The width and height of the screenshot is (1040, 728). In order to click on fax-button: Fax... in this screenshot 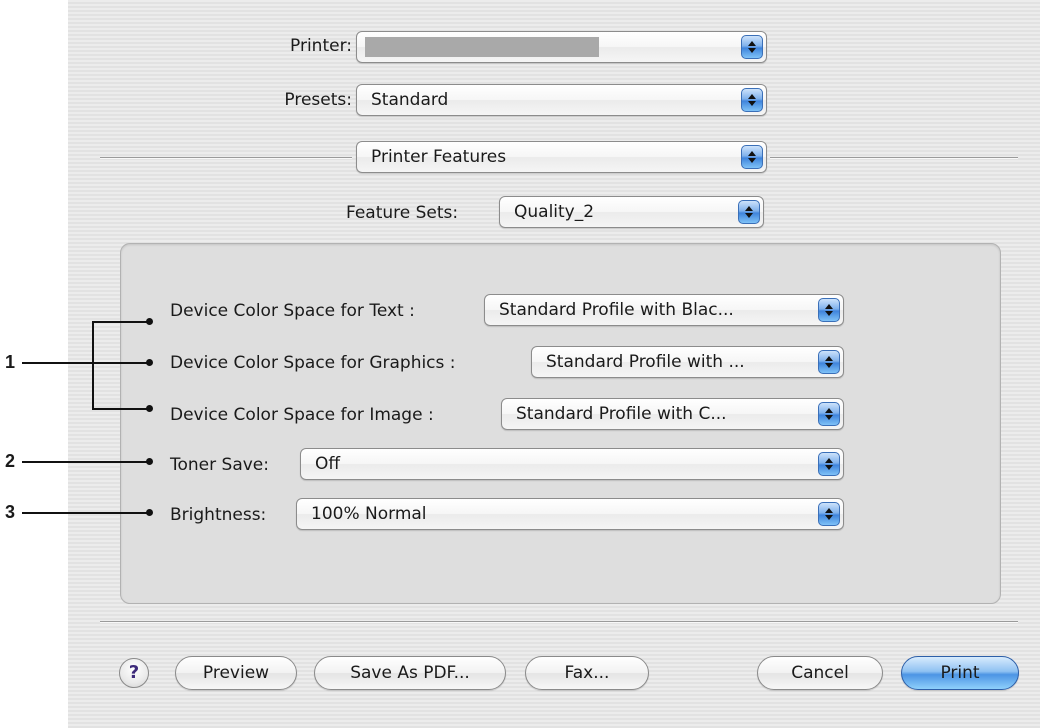, I will do `click(587, 673)`.